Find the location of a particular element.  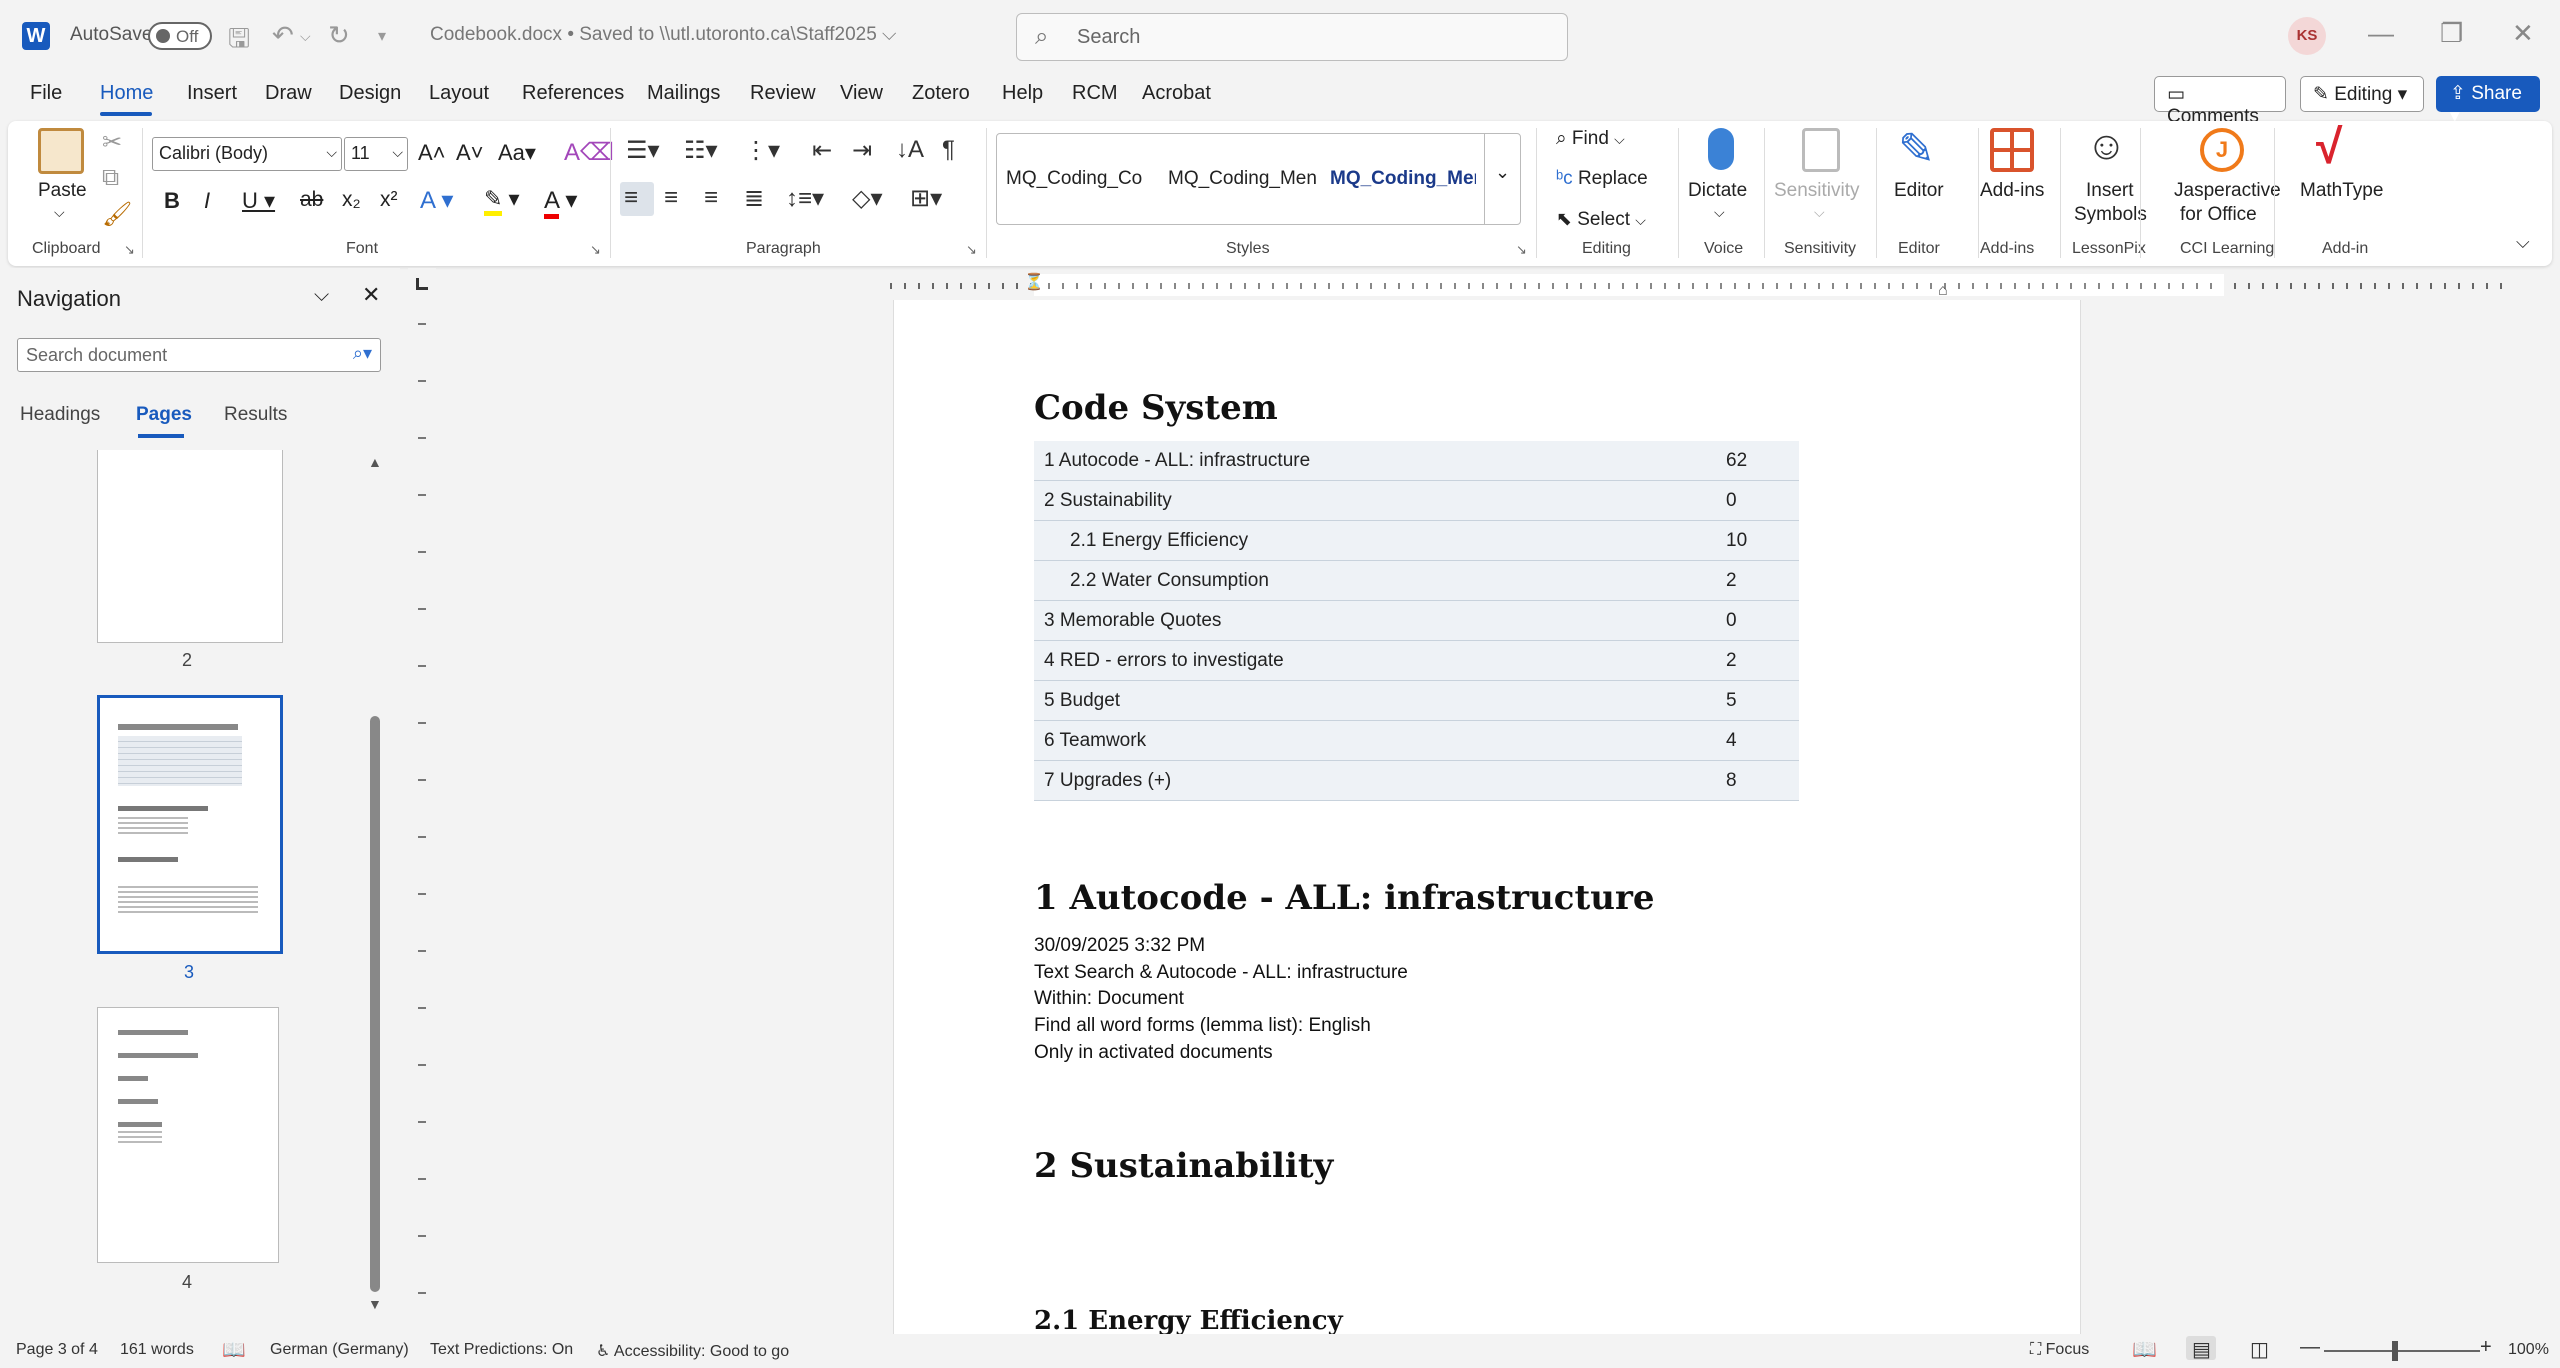

web-layout-icon: ◫ is located at coordinates (2259, 1349).